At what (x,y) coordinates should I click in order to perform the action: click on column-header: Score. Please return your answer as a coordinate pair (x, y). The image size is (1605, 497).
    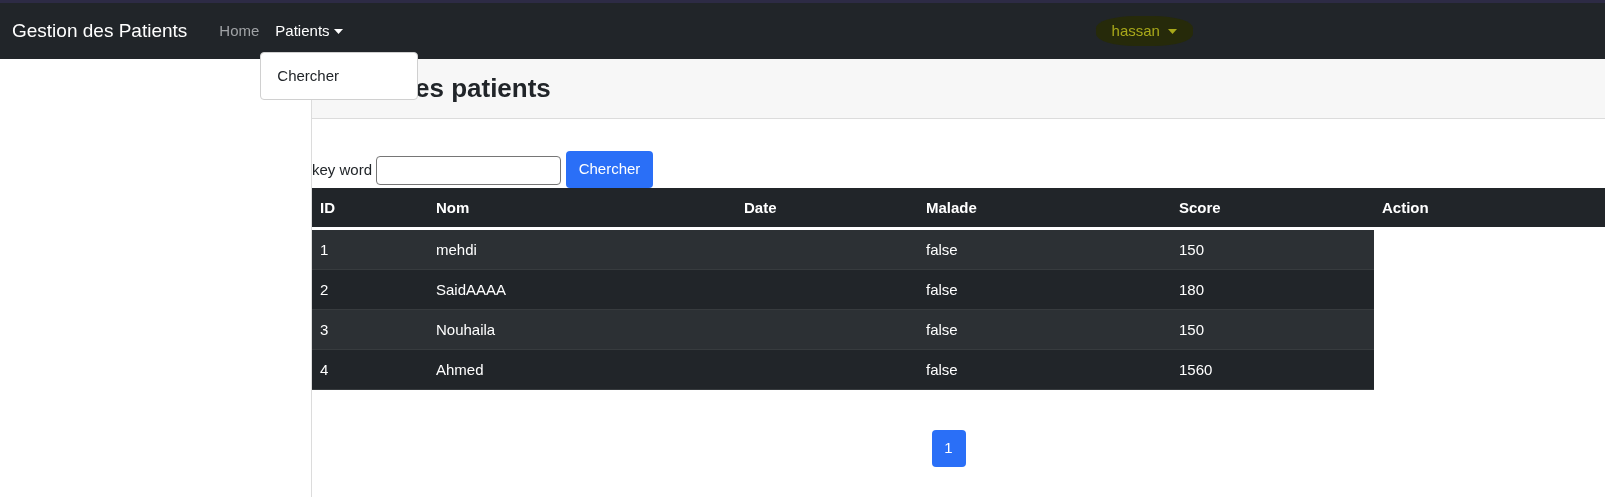
    Looking at the image, I should click on (1200, 207).